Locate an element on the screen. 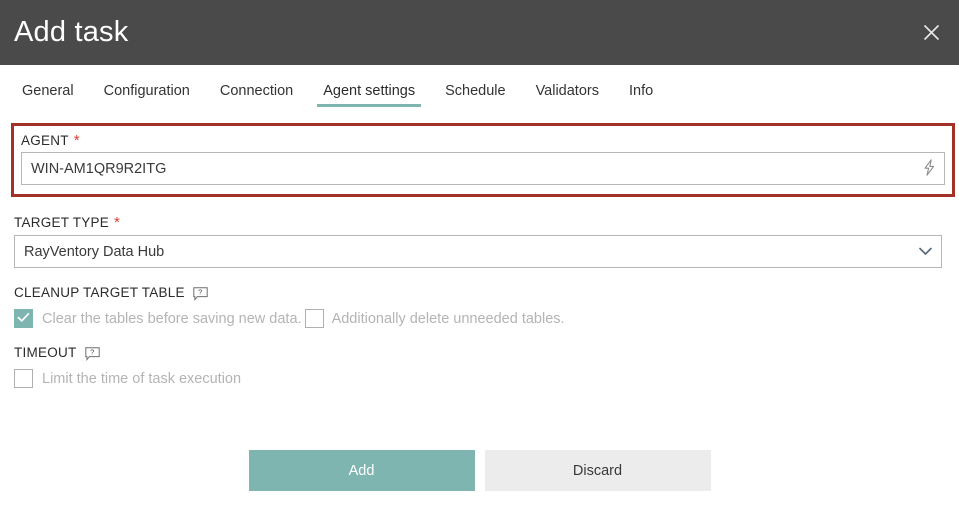 The height and width of the screenshot is (507, 959). delete-unneeded-checkbox is located at coordinates (314, 318).